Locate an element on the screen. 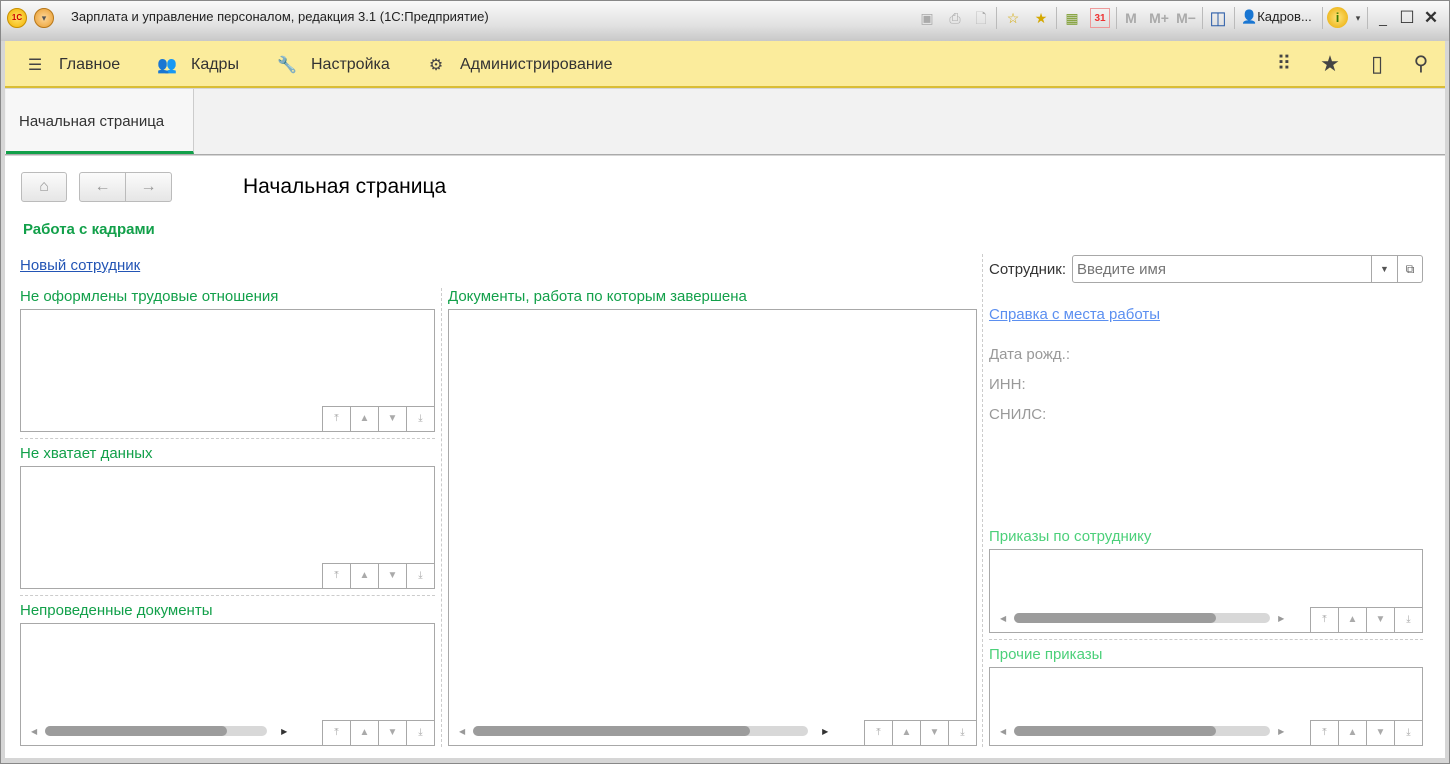  unposted-documents-list: ◀ ▶ ⤒ ▲ ▼ ⤓ is located at coordinates (227, 684).